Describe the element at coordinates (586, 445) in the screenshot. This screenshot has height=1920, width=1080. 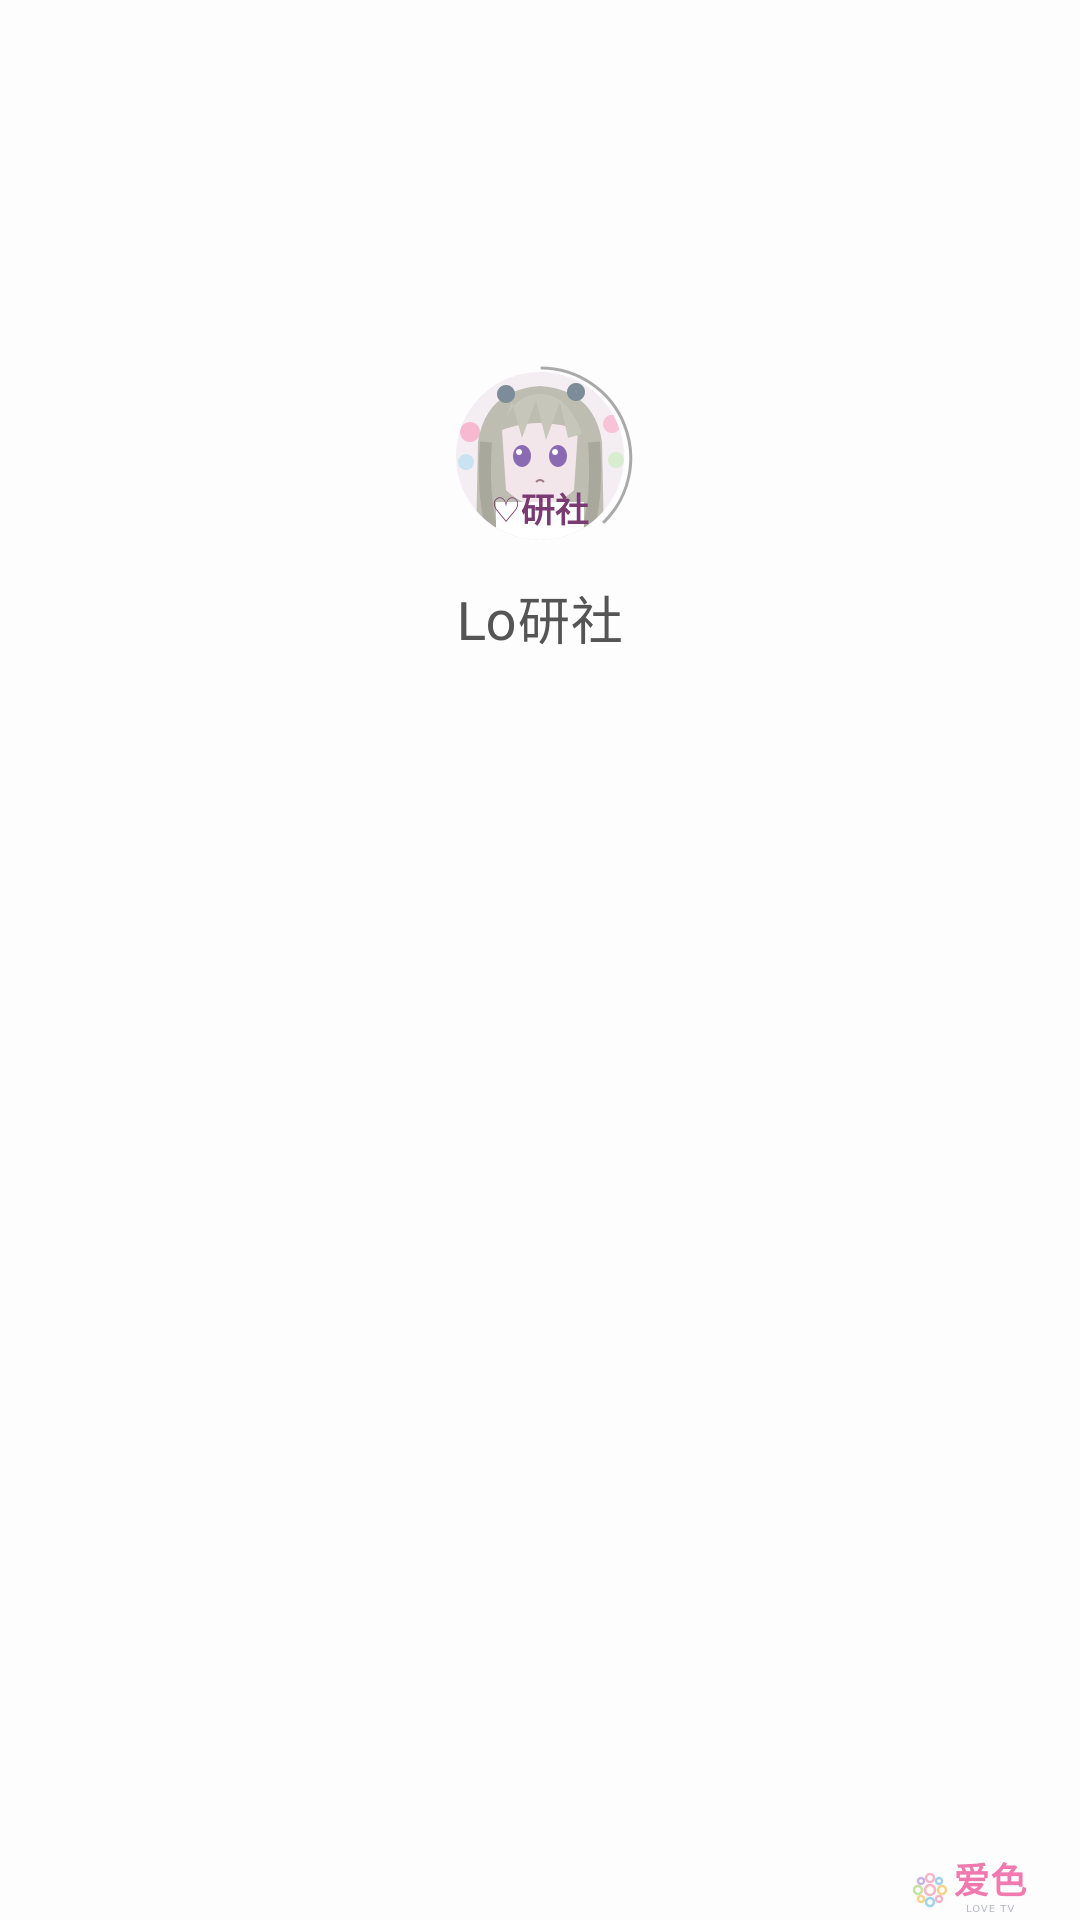
I see `loading-spinner-icon` at that location.